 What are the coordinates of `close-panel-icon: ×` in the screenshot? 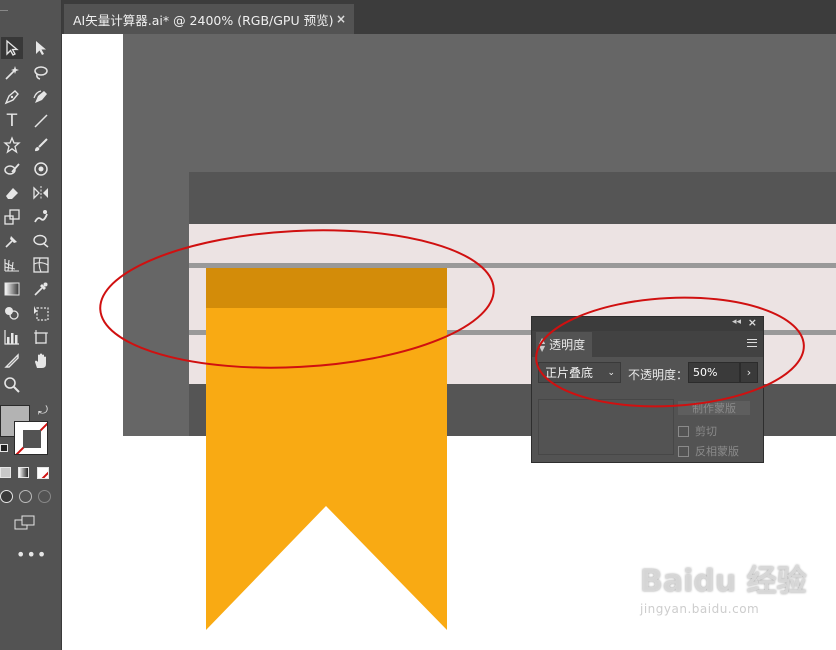 It's located at (752, 322).